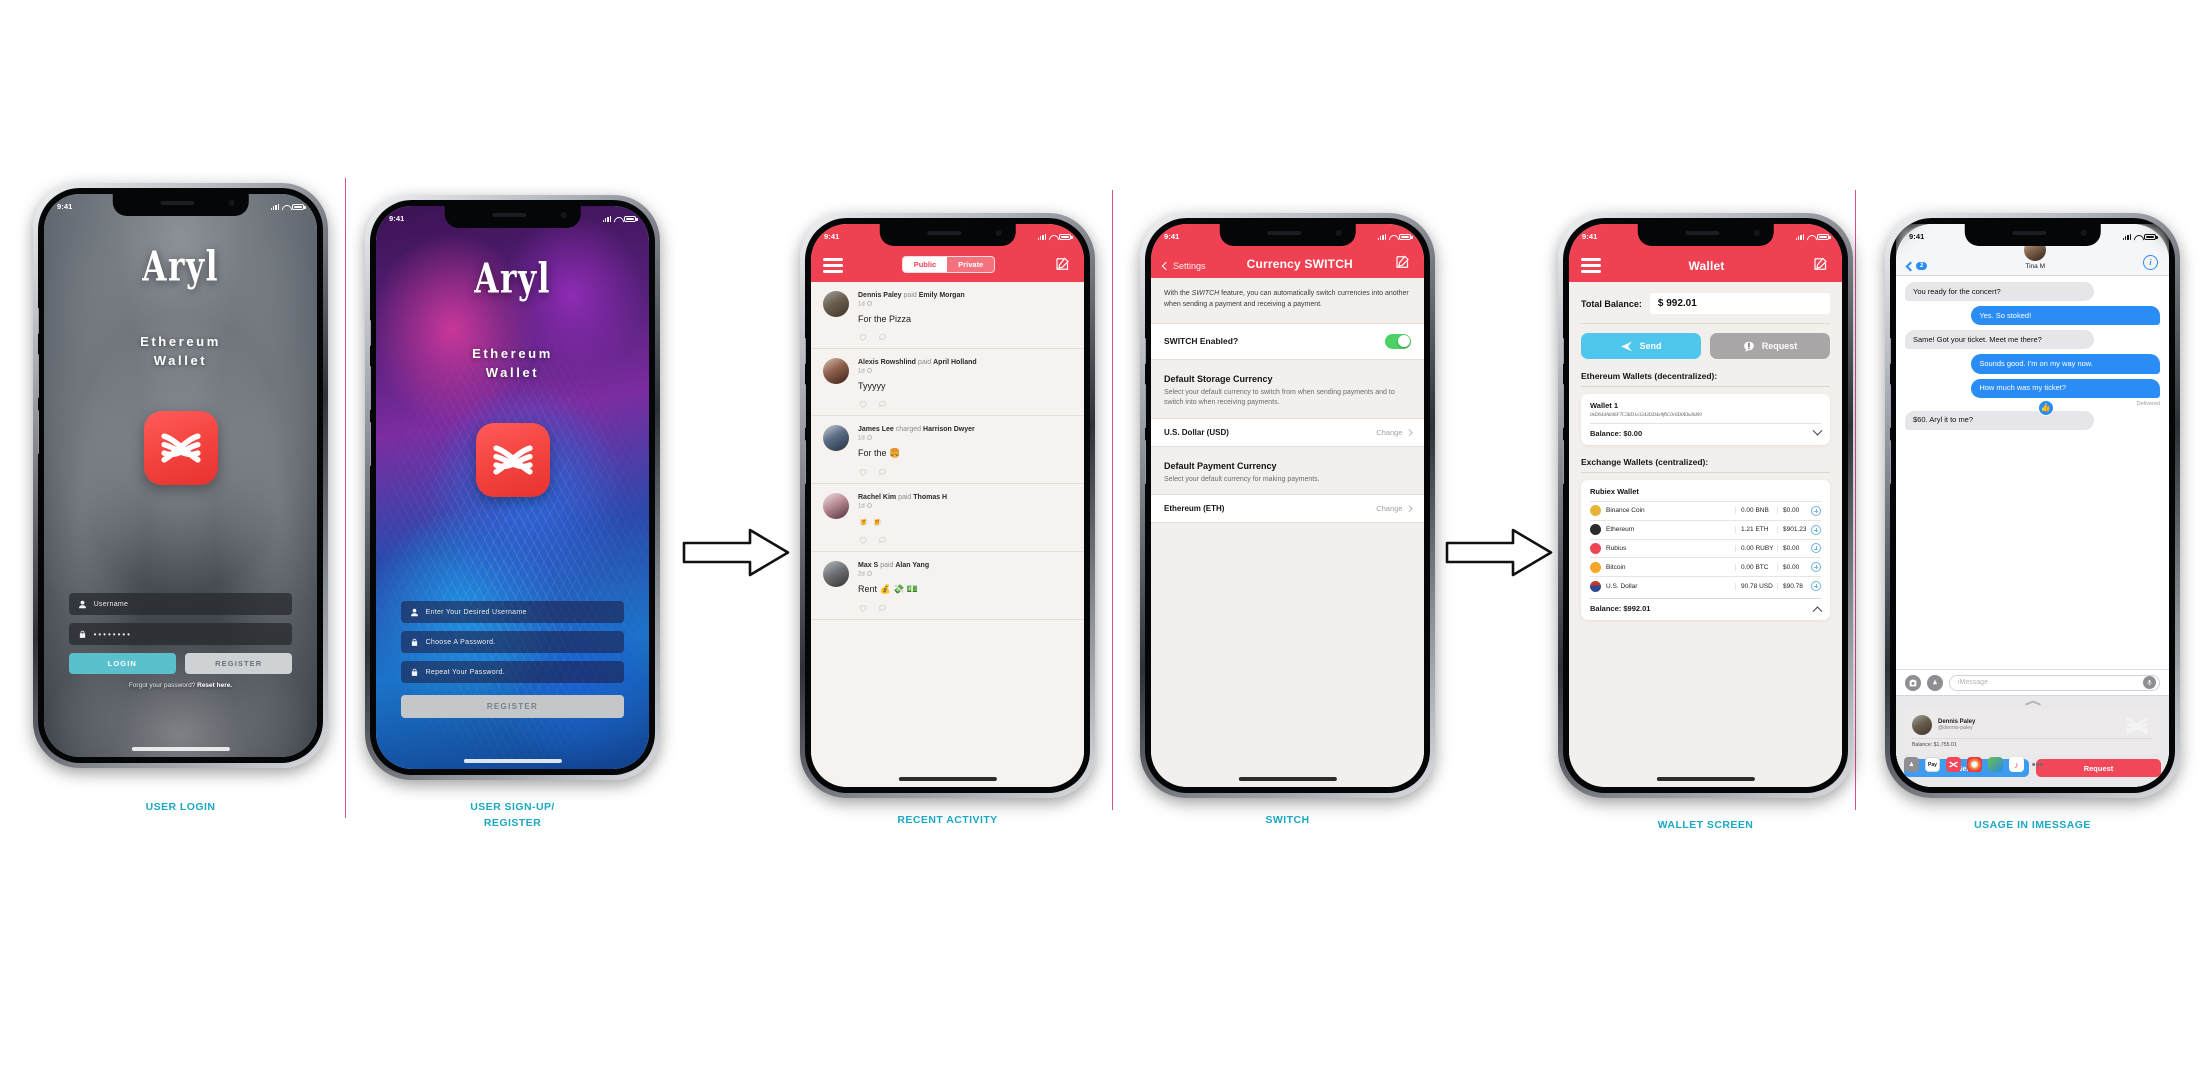 The image size is (2208, 1086). I want to click on feed-target: April Holland, so click(955, 362).